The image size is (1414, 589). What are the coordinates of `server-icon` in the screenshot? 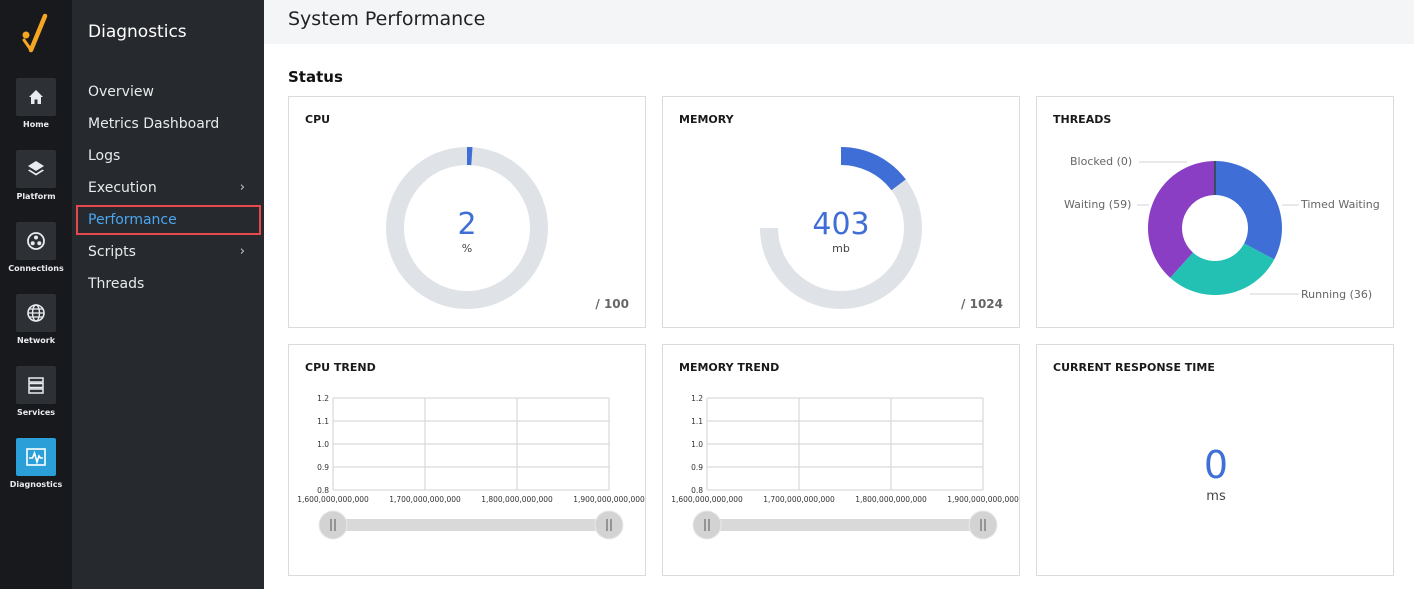 It's located at (36, 385).